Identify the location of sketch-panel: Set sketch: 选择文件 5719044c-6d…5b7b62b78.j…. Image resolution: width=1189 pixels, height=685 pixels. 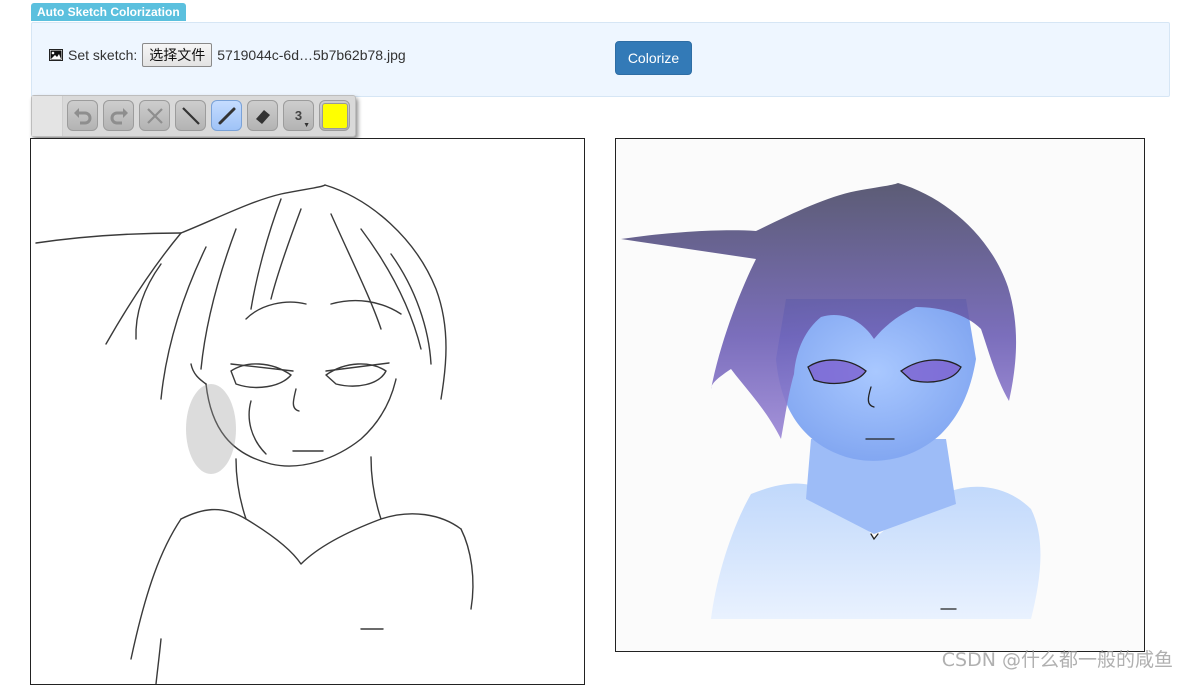
(600, 59).